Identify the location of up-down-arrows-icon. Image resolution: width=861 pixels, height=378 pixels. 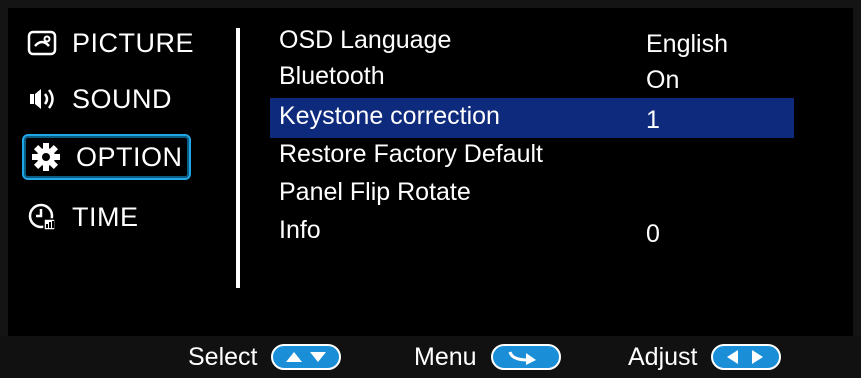
(306, 357).